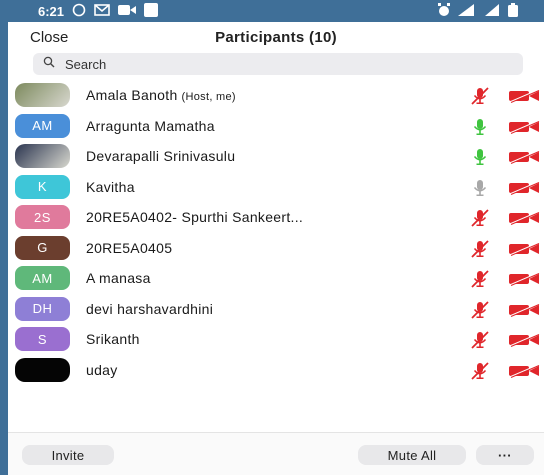 Image resolution: width=544 pixels, height=475 pixels. I want to click on participant-name-container: Srikanth, so click(115, 339).